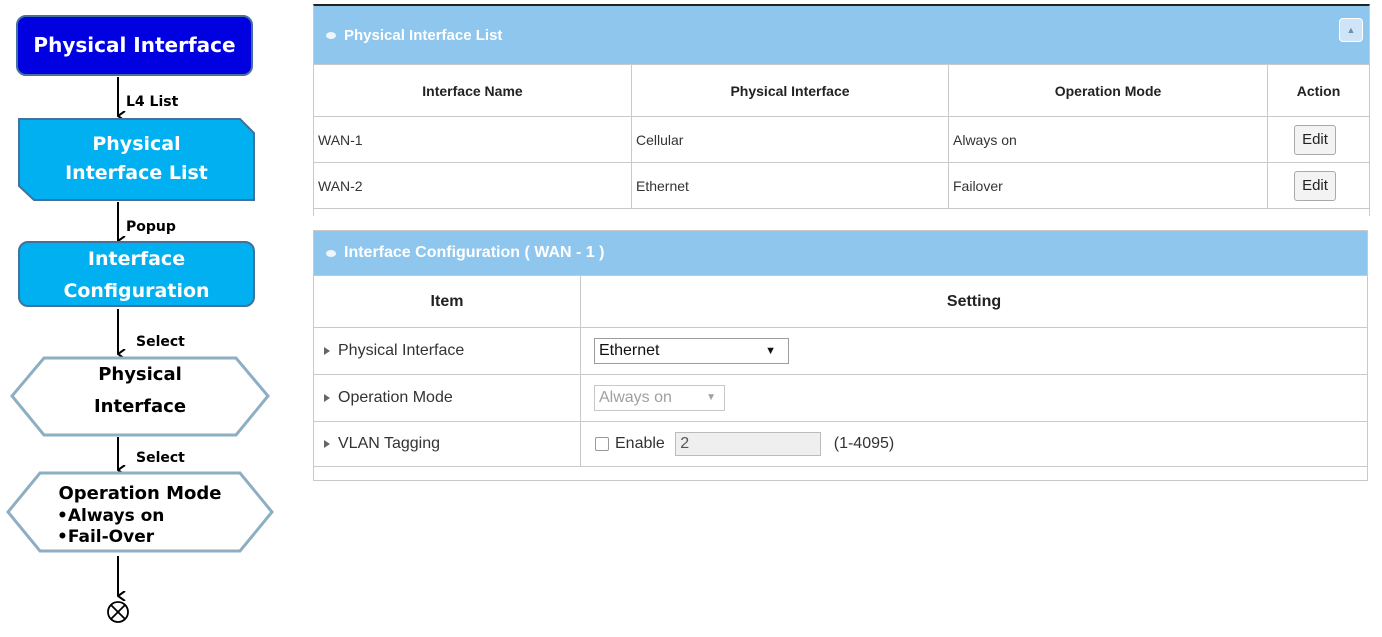  I want to click on arrow-1-label: L4 List, so click(152, 102).